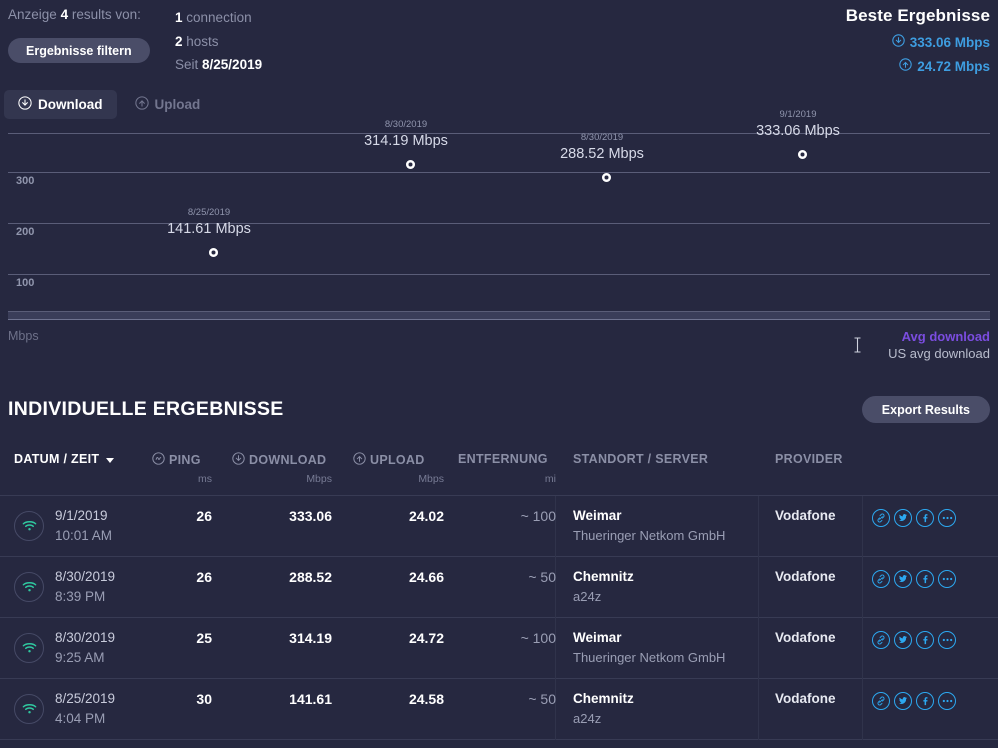  Describe the element at coordinates (939, 345) in the screenshot. I see `chart-legend: Avg download US avg download` at that location.